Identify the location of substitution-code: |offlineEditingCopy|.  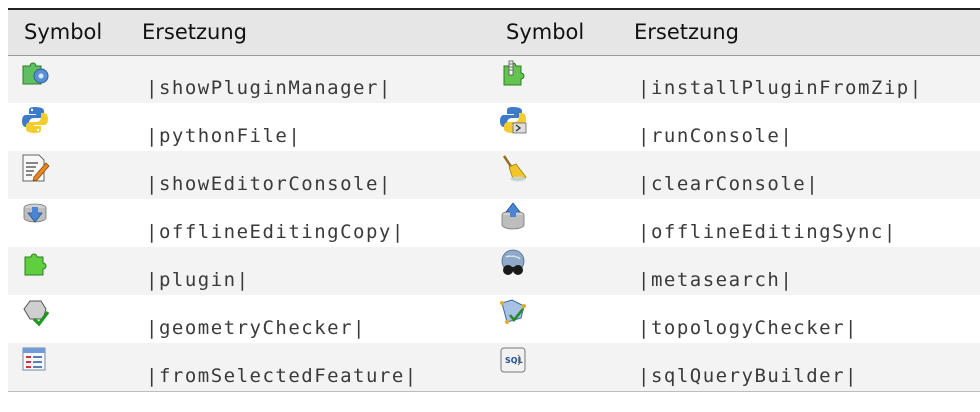
(275, 232).